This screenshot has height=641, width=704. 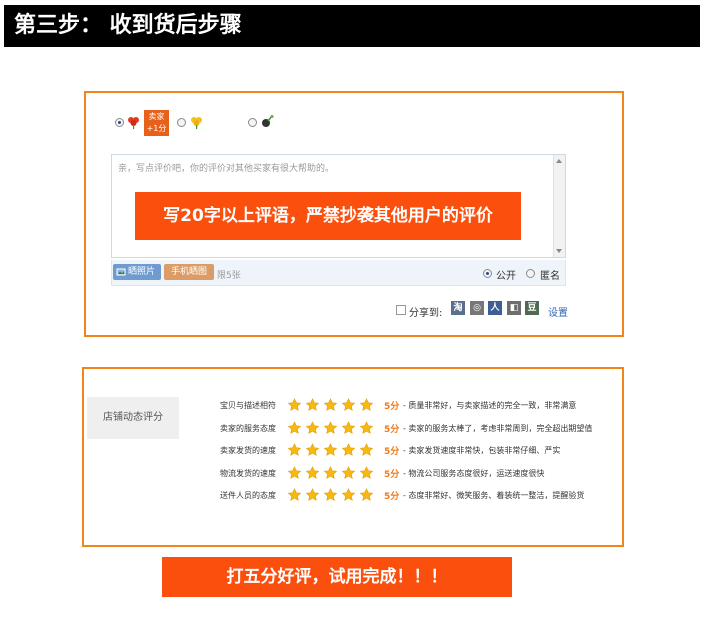 I want to click on store-rating-title: 店铺动态评分, so click(x=133, y=418).